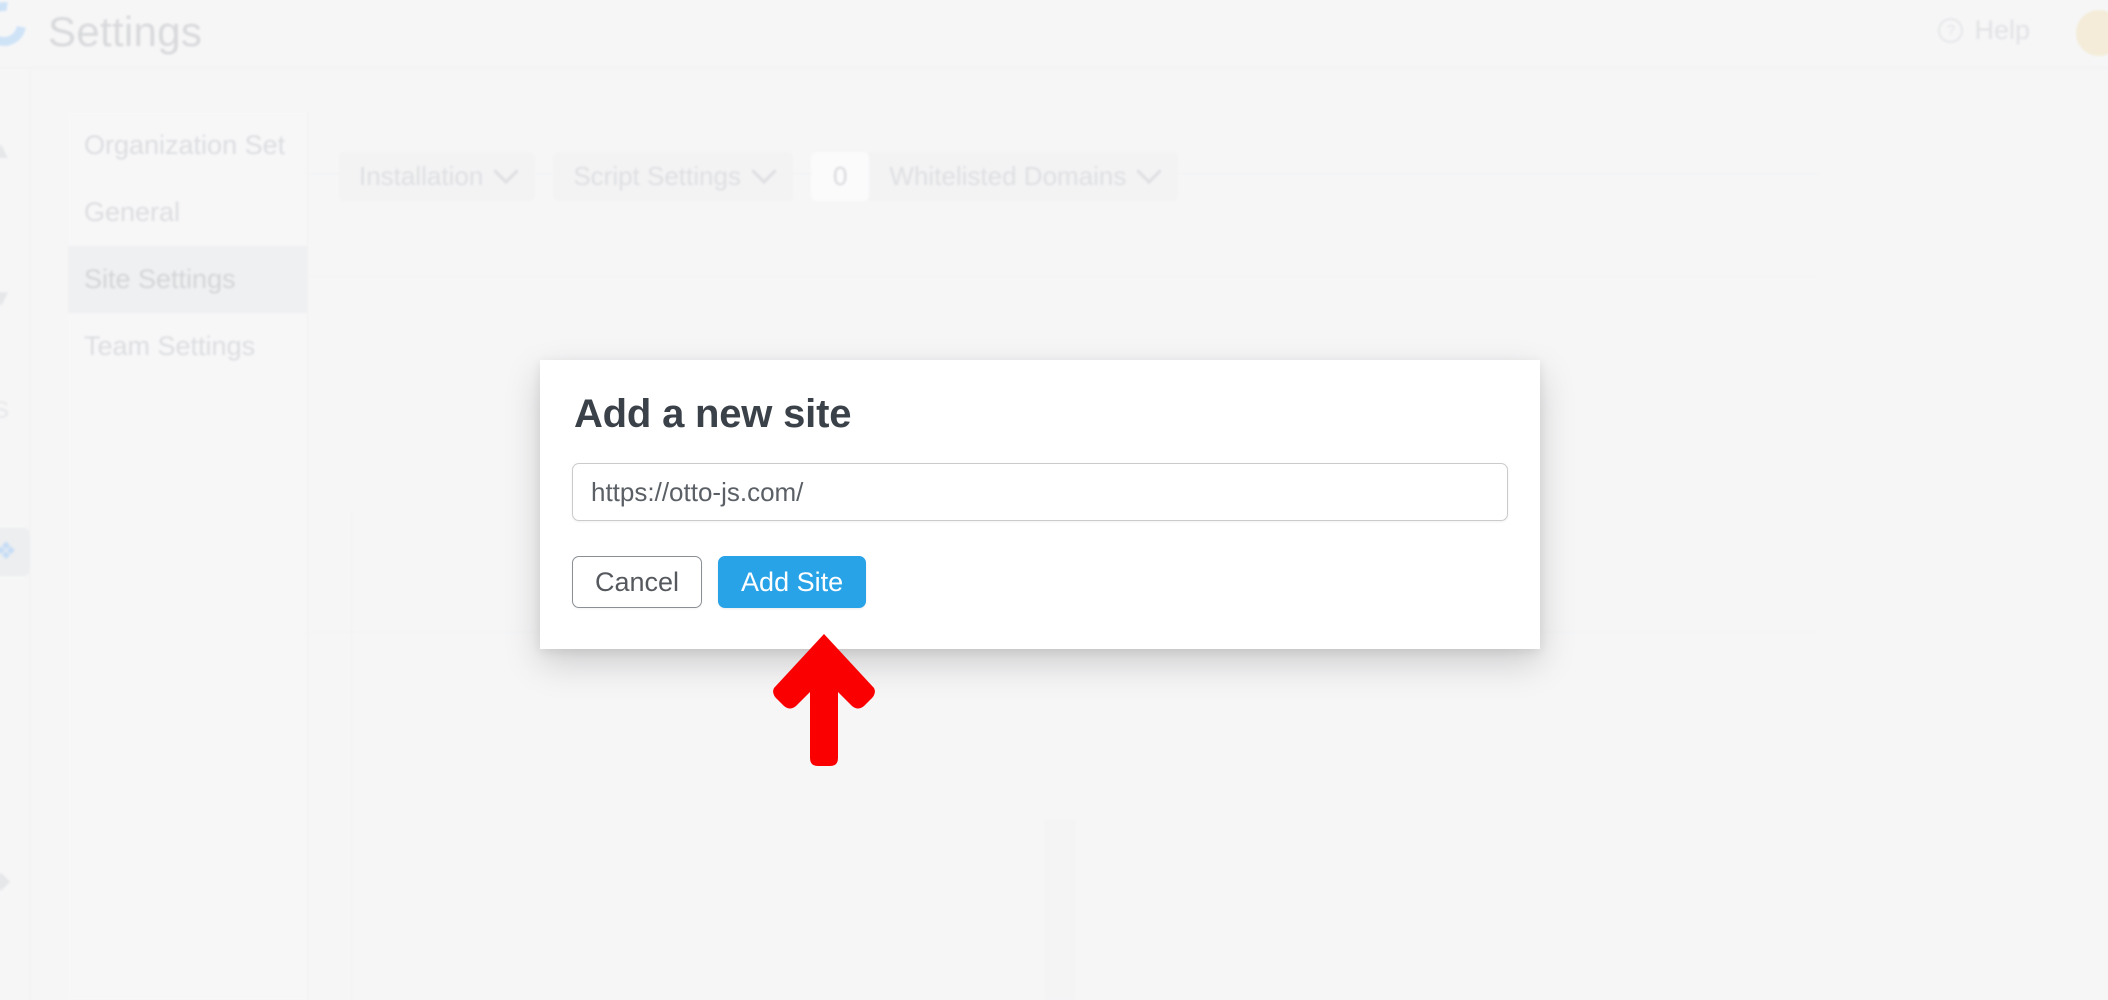 The width and height of the screenshot is (2108, 1000). I want to click on site-url-input, so click(1040, 492).